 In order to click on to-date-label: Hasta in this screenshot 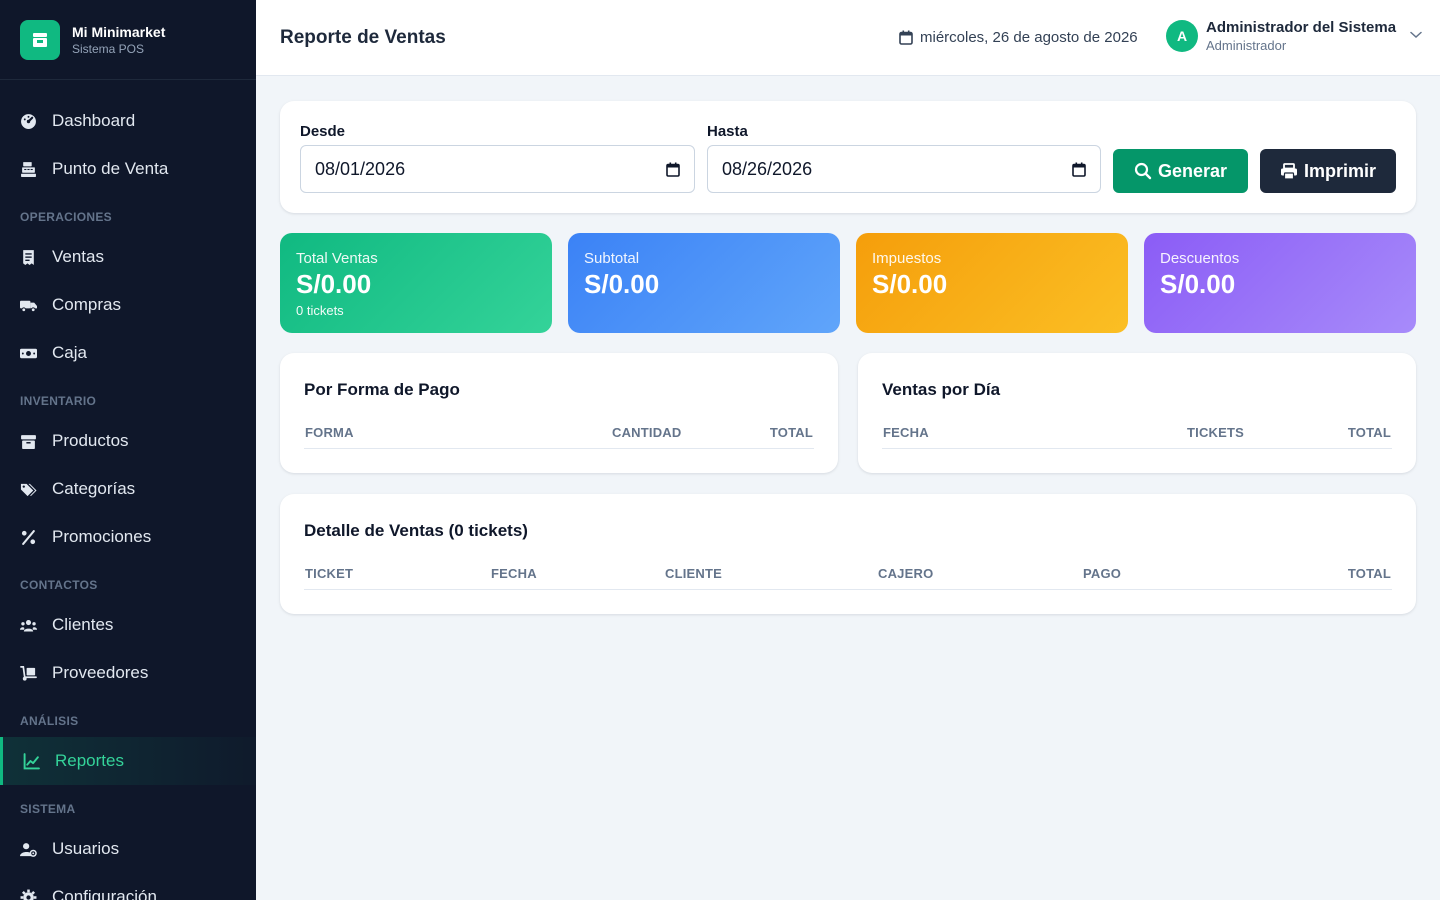, I will do `click(727, 131)`.